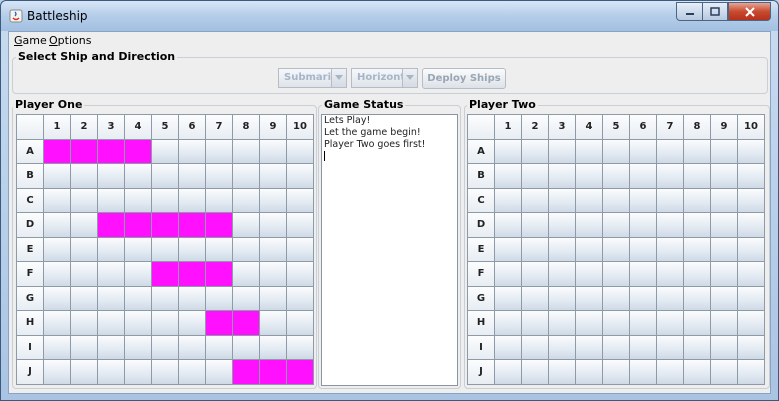 Image resolution: width=779 pixels, height=401 pixels. I want to click on direction-arrow, so click(409, 78).